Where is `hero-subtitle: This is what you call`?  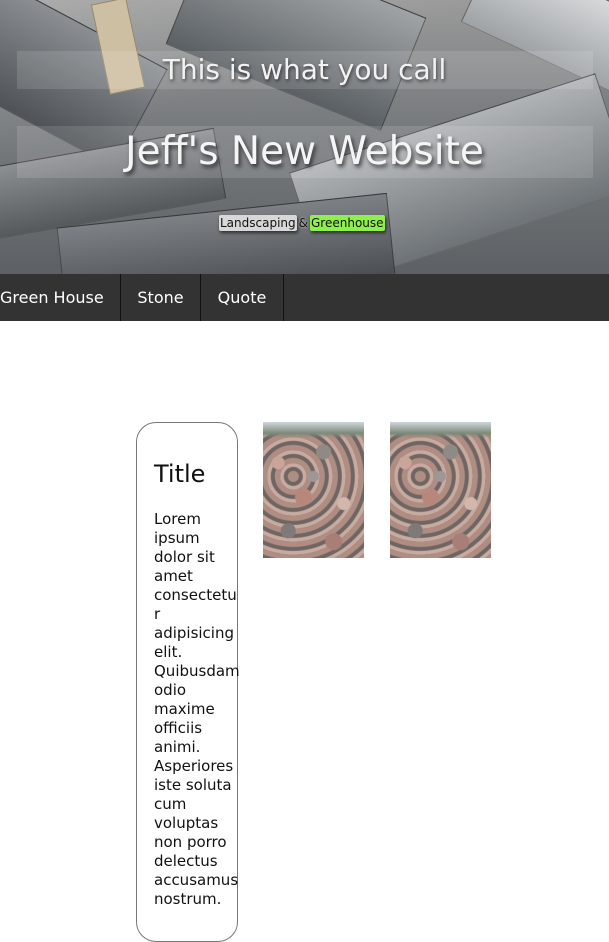 hero-subtitle: This is what you call is located at coordinates (304, 69).